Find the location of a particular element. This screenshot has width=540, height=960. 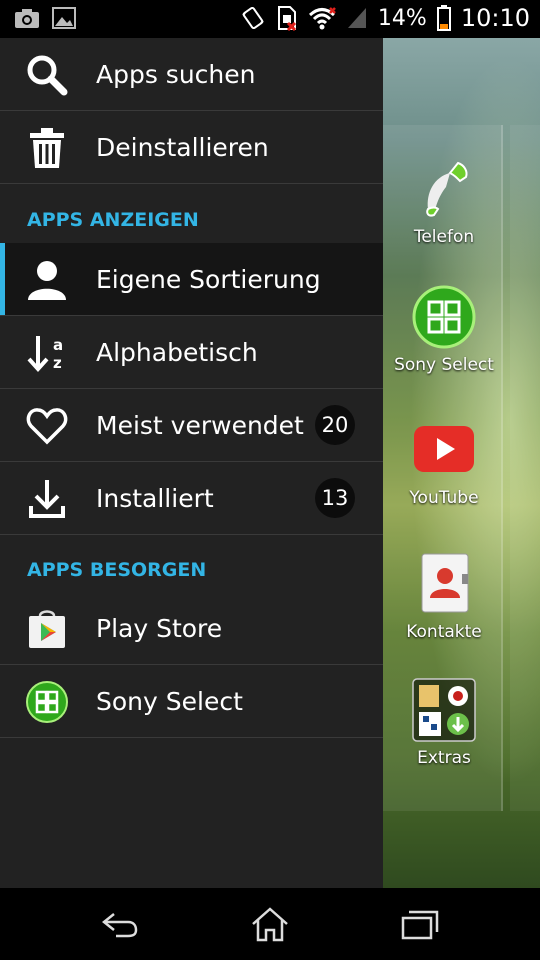

sim-missing-icon is located at coordinates (286, 18).